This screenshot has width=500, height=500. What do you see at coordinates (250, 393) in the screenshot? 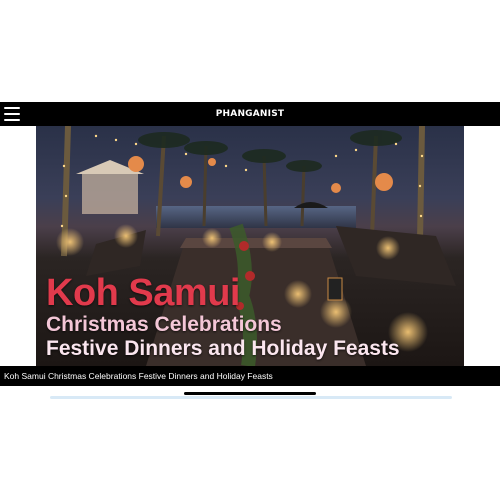
I see `scroll-indicator` at bounding box center [250, 393].